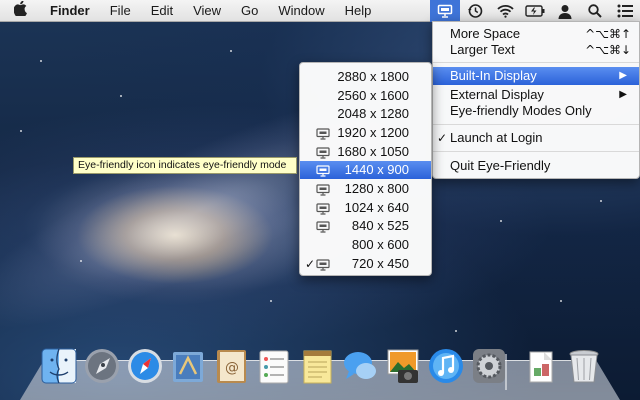  I want to click on builtin-display-item: Built-In Display ▶, so click(536, 76).